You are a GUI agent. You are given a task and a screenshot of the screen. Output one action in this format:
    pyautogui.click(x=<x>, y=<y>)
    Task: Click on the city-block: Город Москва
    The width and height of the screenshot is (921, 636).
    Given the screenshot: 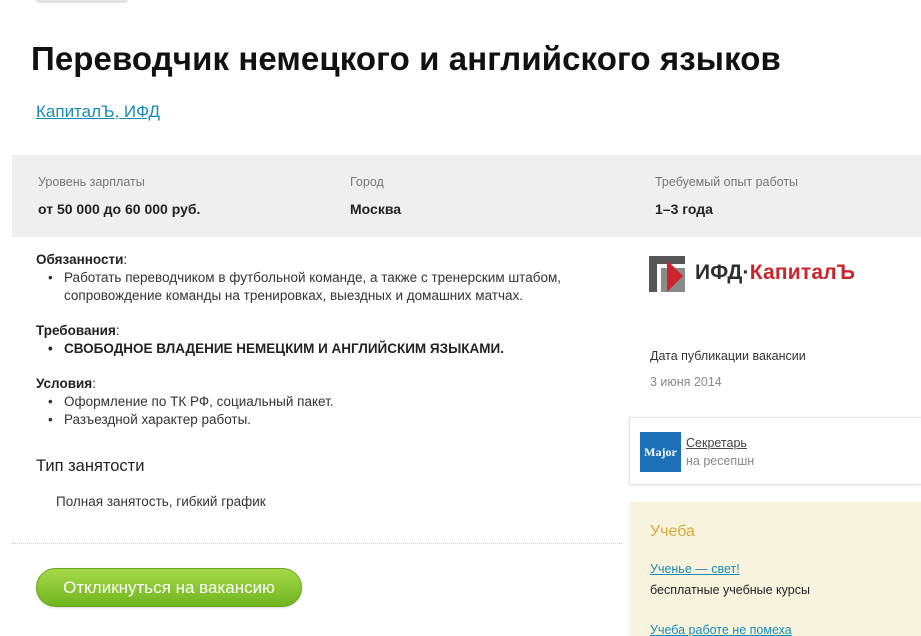 What is the action you would take?
    pyautogui.click(x=375, y=196)
    